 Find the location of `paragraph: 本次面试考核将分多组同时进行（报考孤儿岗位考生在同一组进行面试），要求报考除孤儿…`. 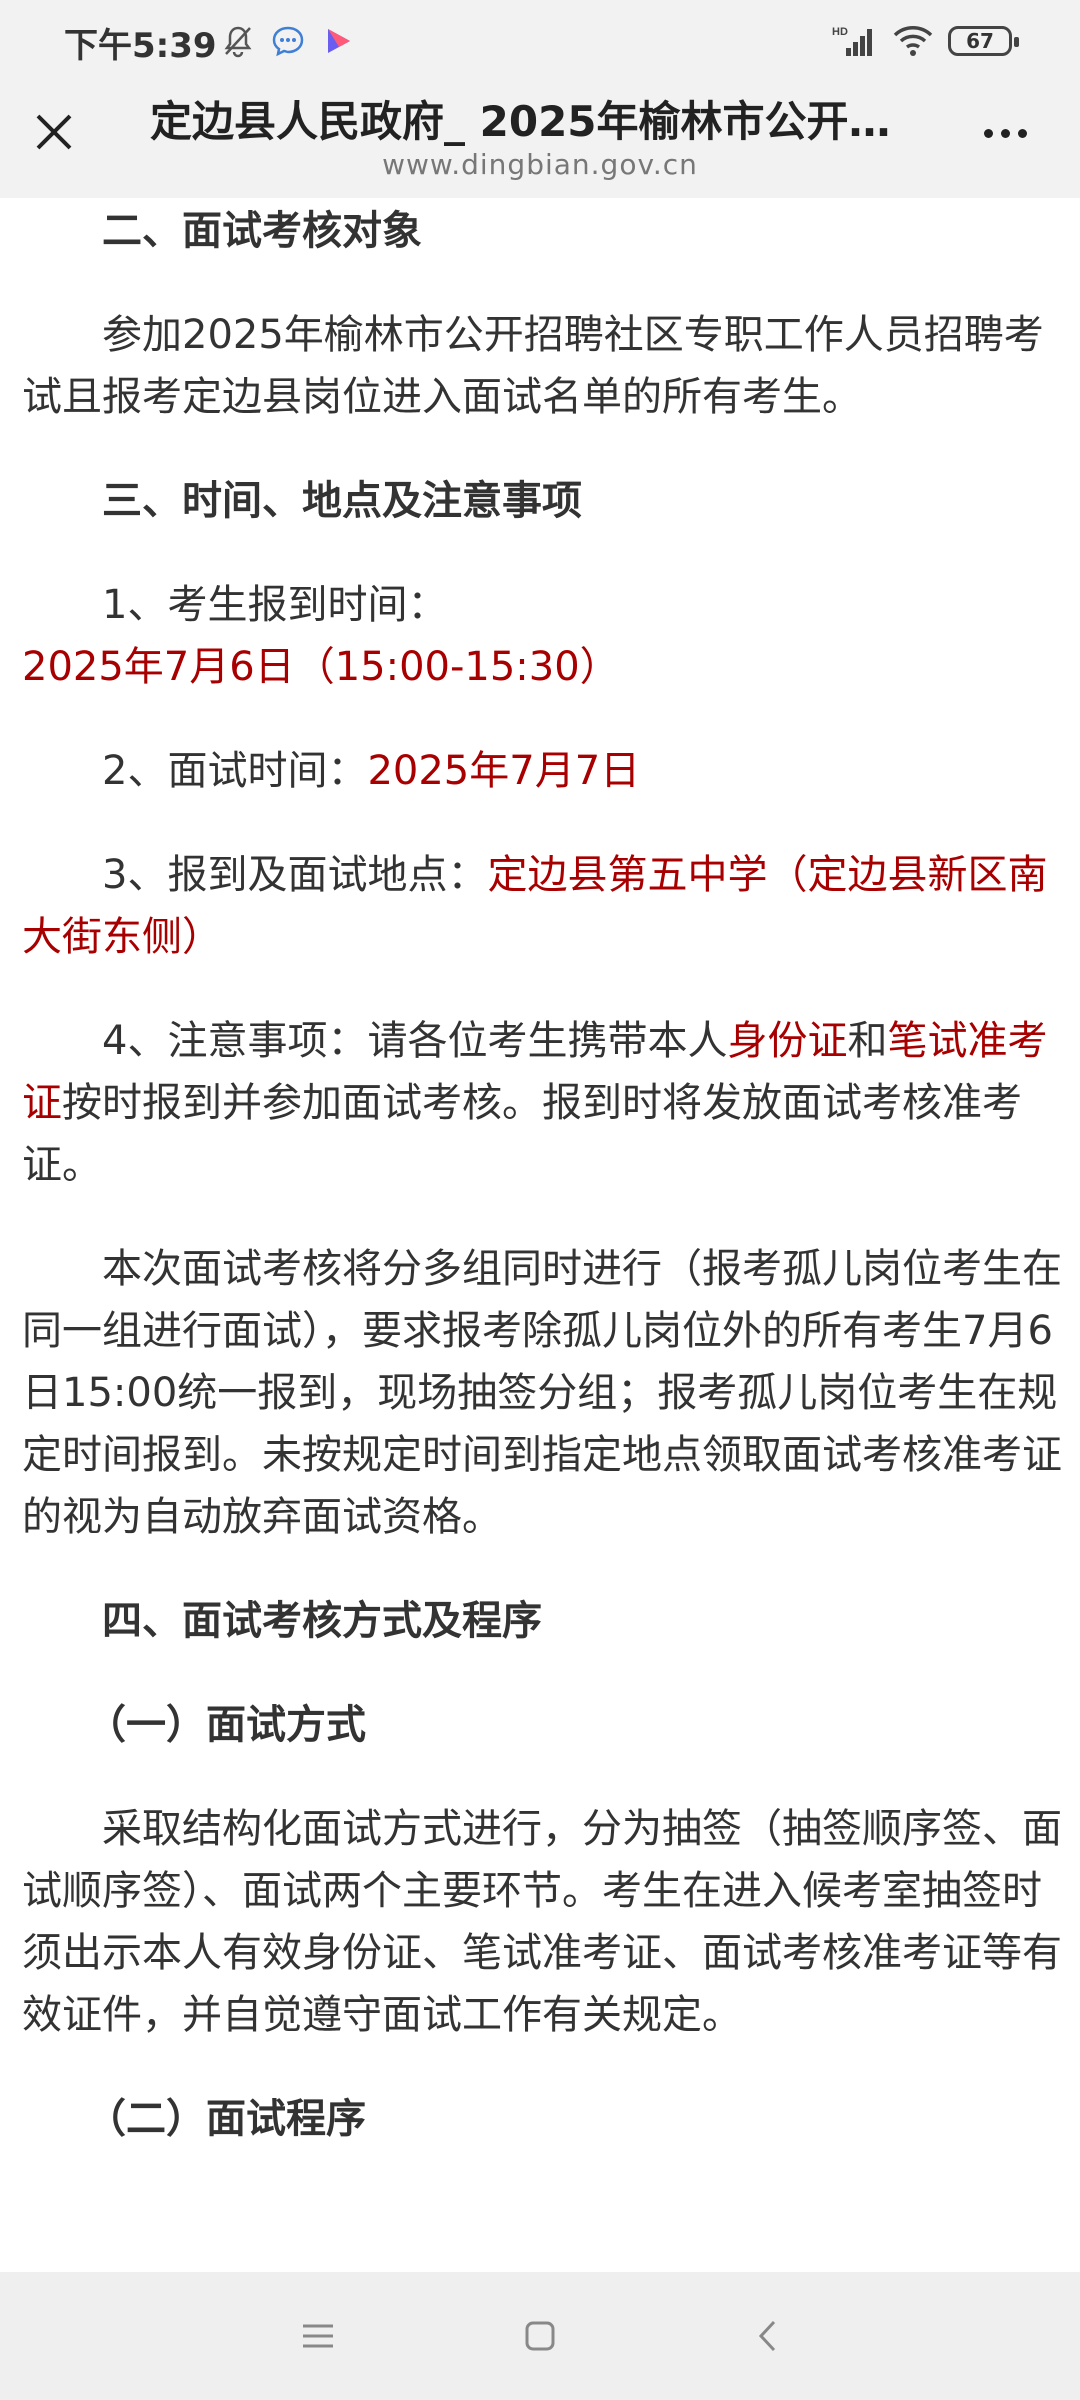

paragraph: 本次面试考核将分多组同时进行（报考孤儿岗位考生在同一组进行面试），要求报考除孤儿… is located at coordinates (542, 1393).